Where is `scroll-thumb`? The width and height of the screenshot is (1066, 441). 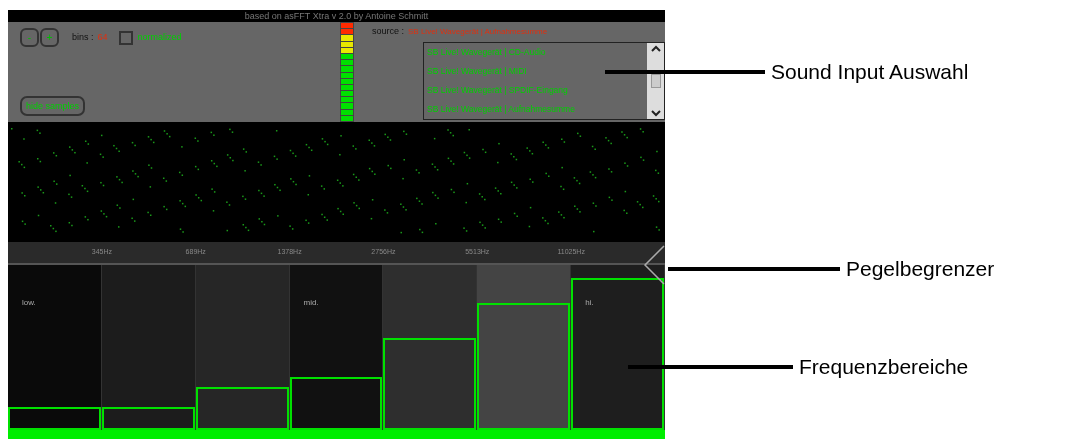
scroll-thumb is located at coordinates (655, 81).